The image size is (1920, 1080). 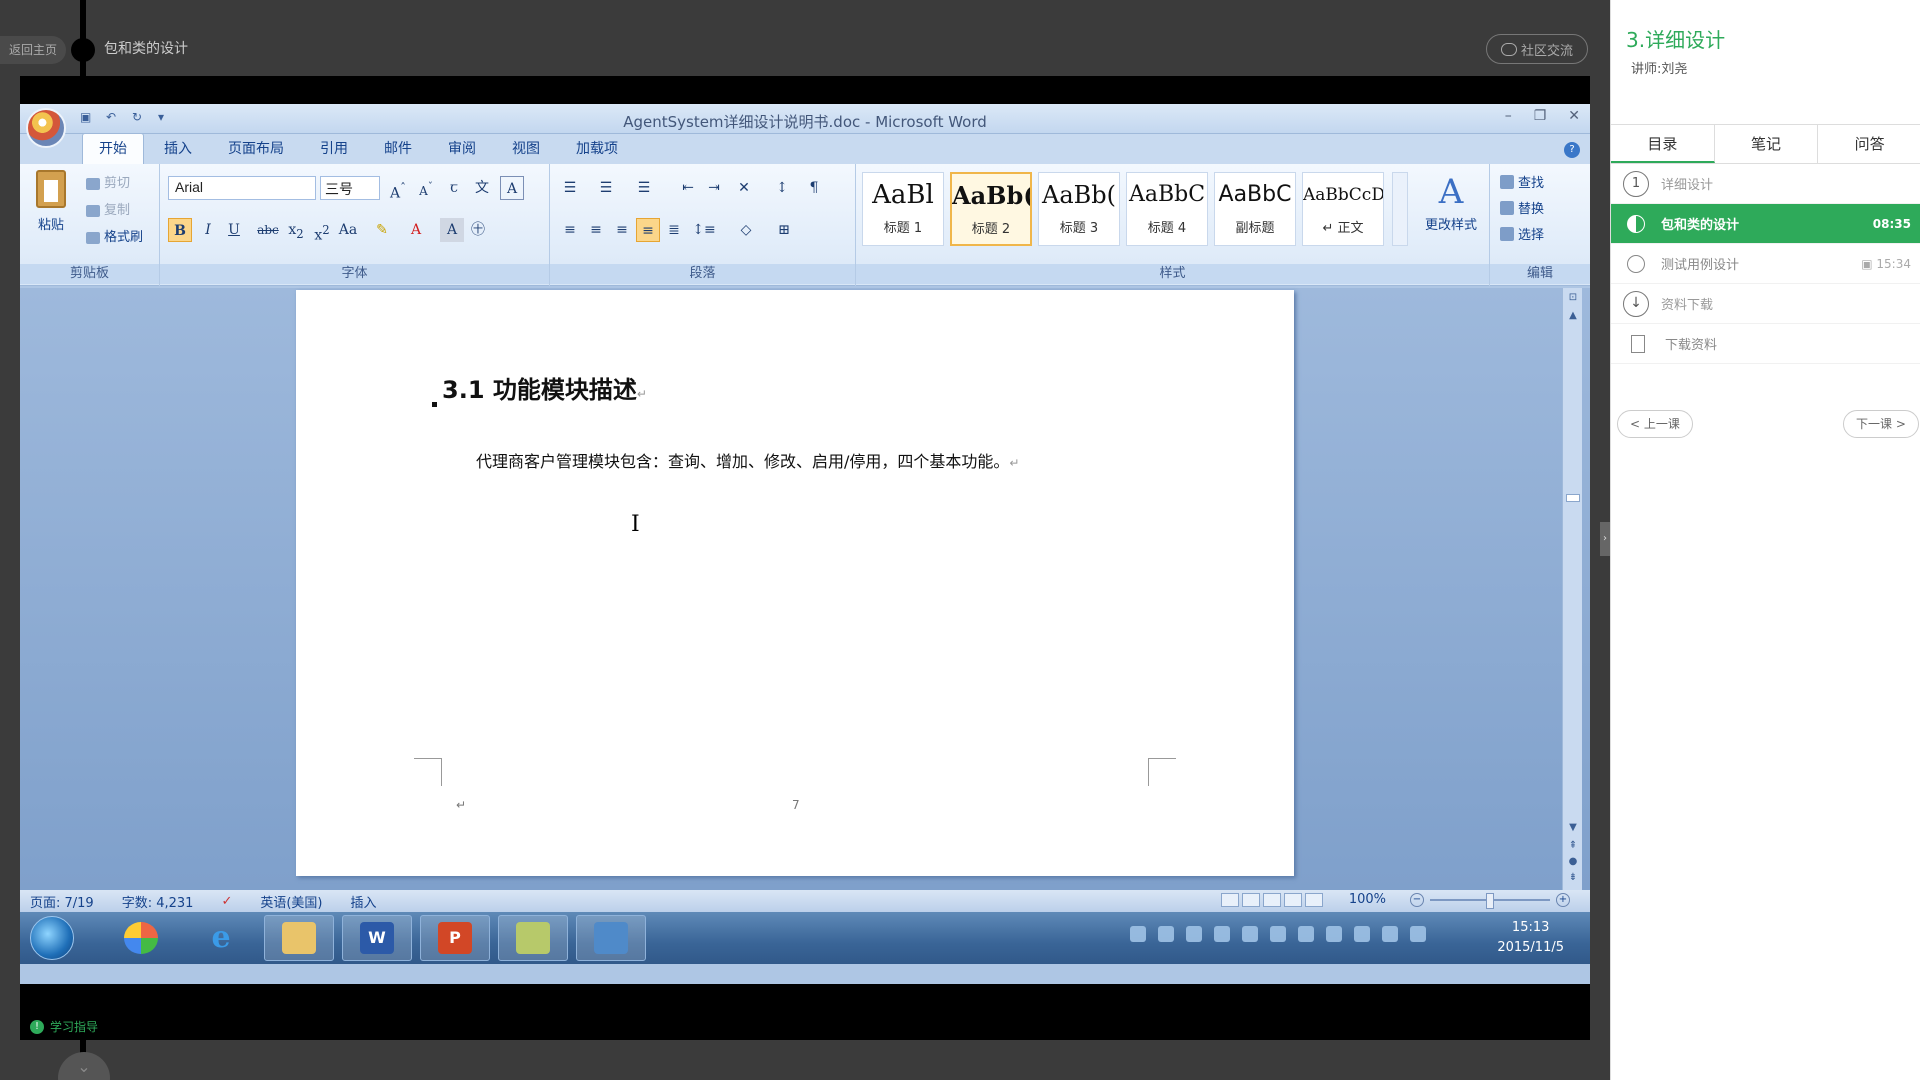 What do you see at coordinates (1334, 934) in the screenshot?
I see `shield-icon` at bounding box center [1334, 934].